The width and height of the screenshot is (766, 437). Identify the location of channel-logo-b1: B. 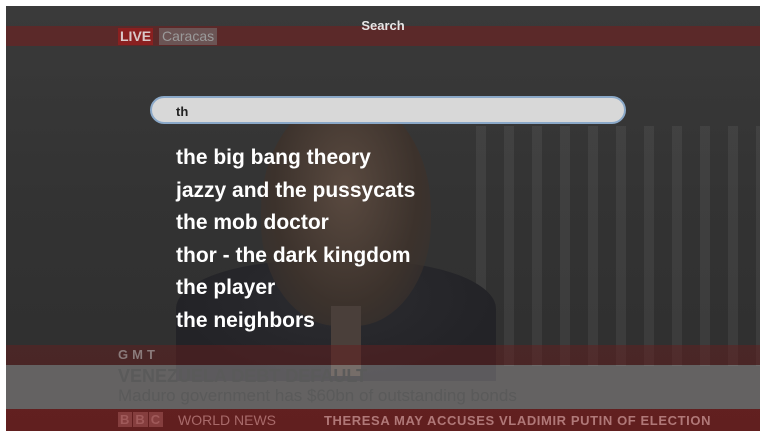
(125, 419).